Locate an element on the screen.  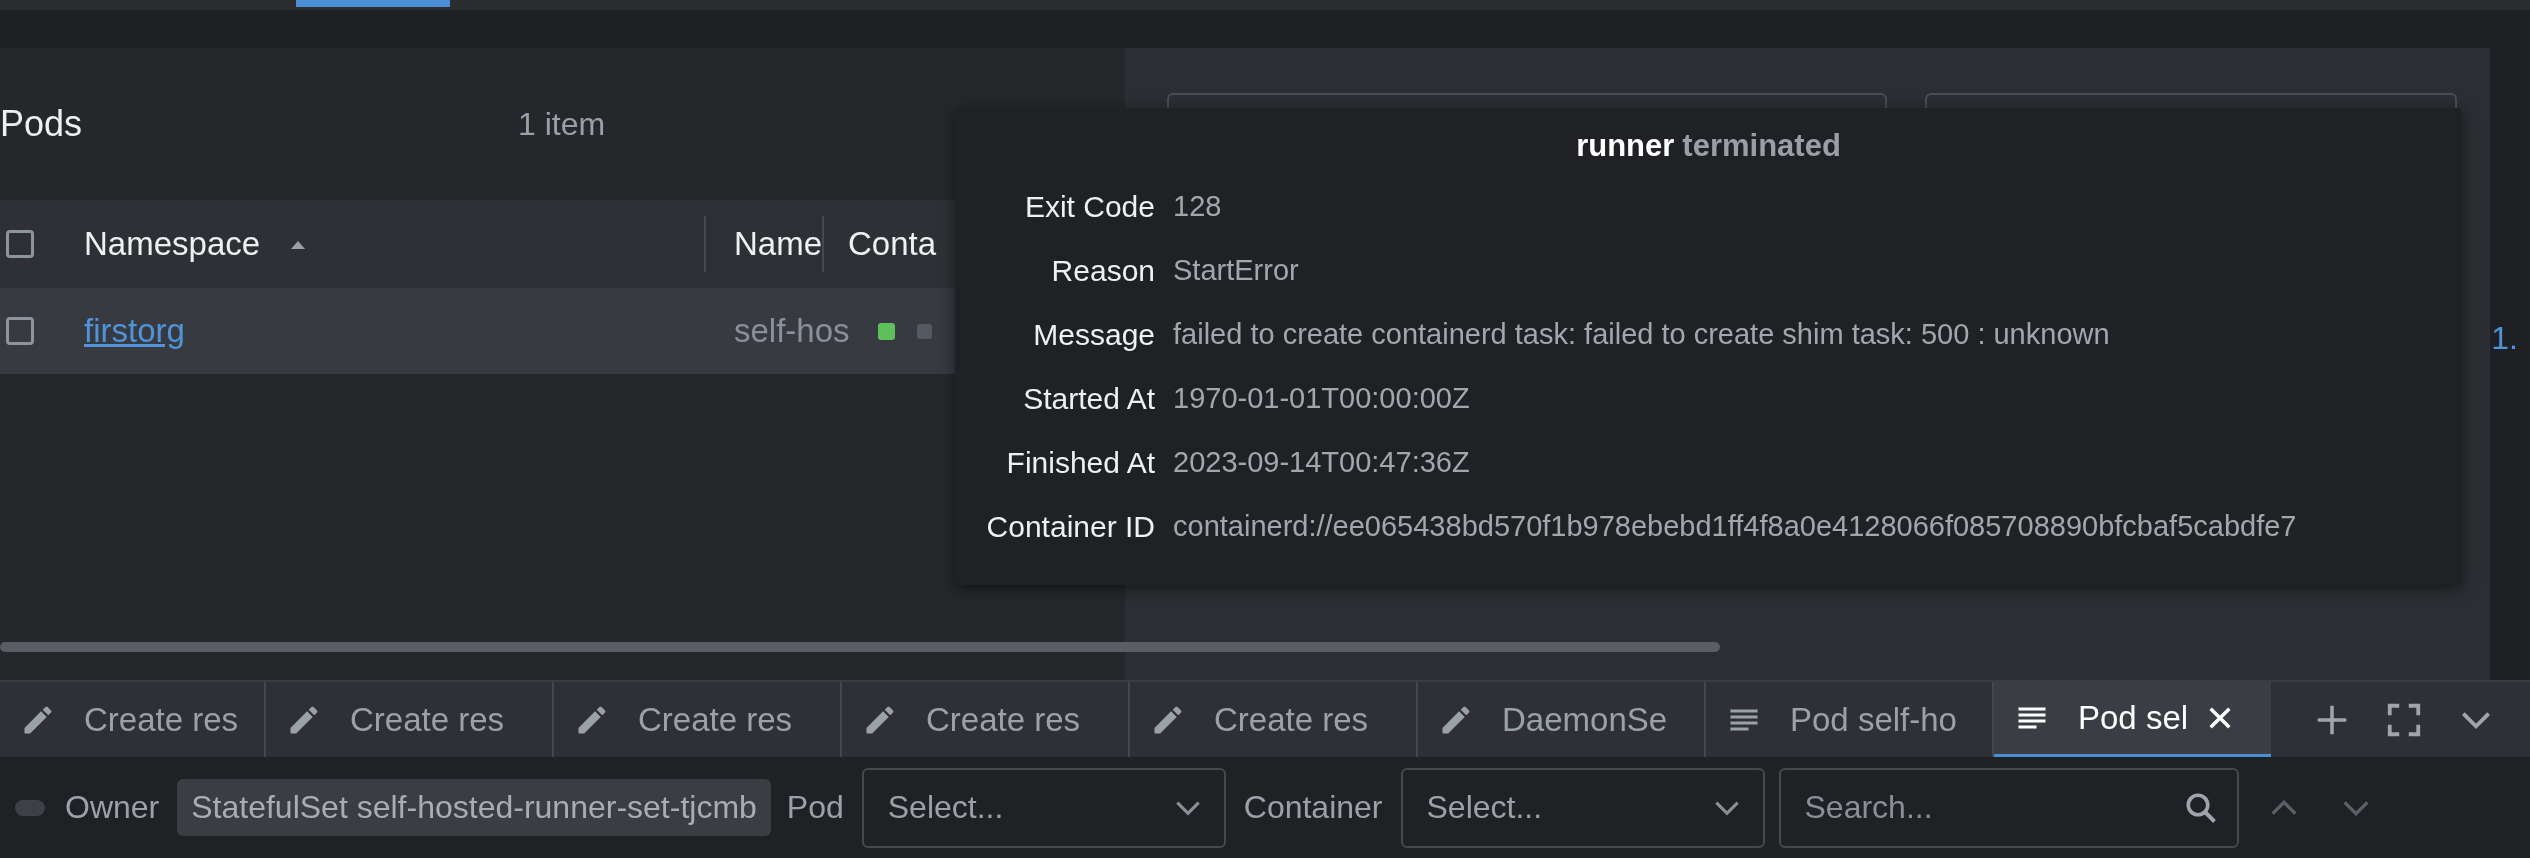
toggle-switch is located at coordinates (30, 807).